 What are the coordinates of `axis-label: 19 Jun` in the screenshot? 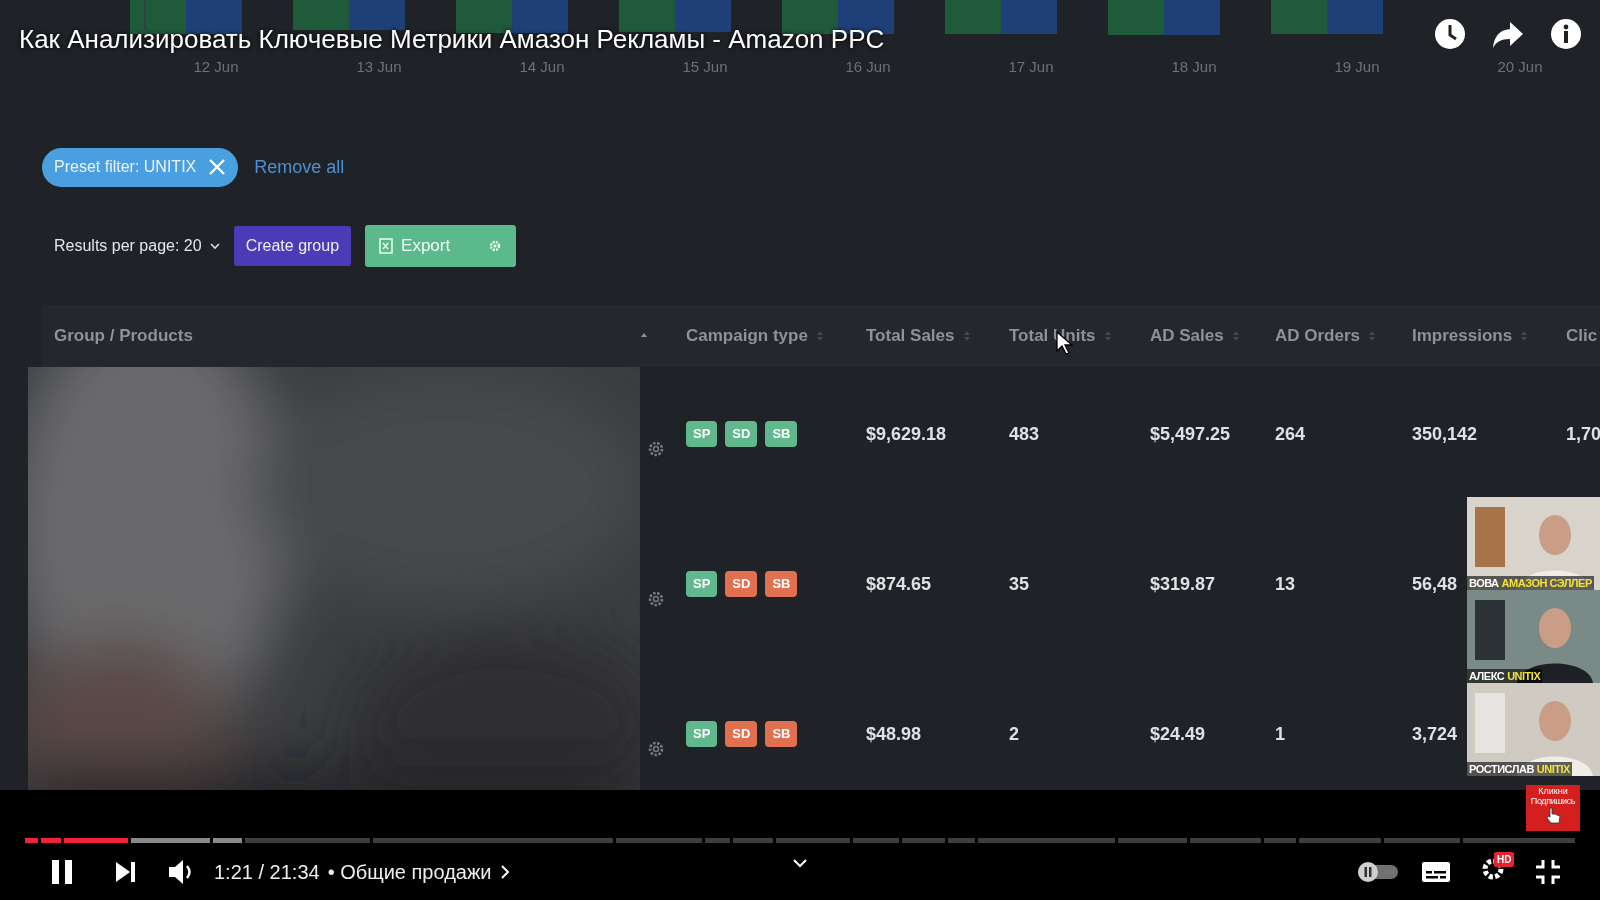 It's located at (1357, 67).